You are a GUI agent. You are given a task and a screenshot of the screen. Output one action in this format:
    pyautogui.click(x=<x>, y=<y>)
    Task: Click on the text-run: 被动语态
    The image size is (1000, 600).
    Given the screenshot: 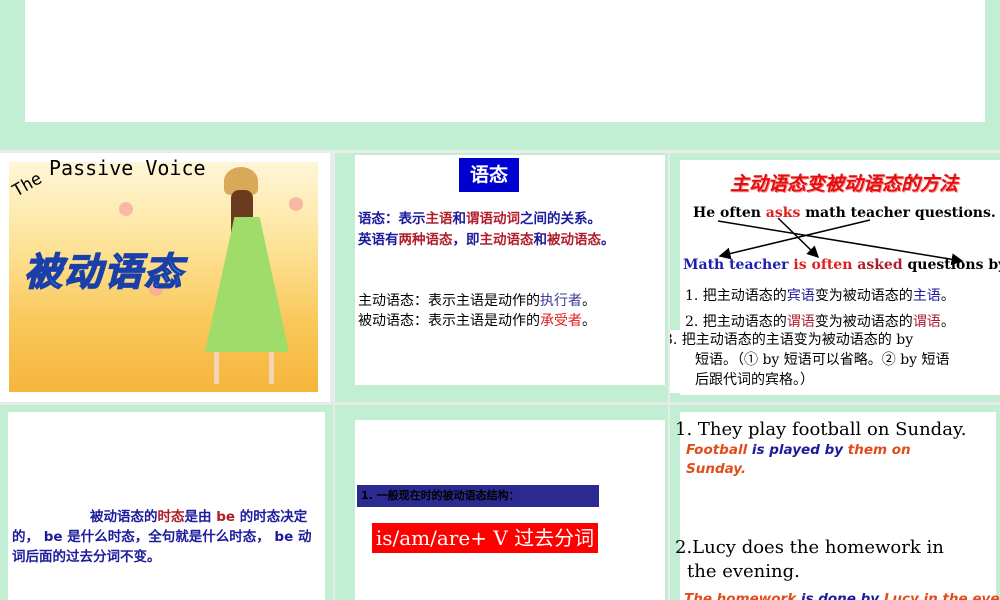 What is the action you would take?
    pyautogui.click(x=574, y=240)
    